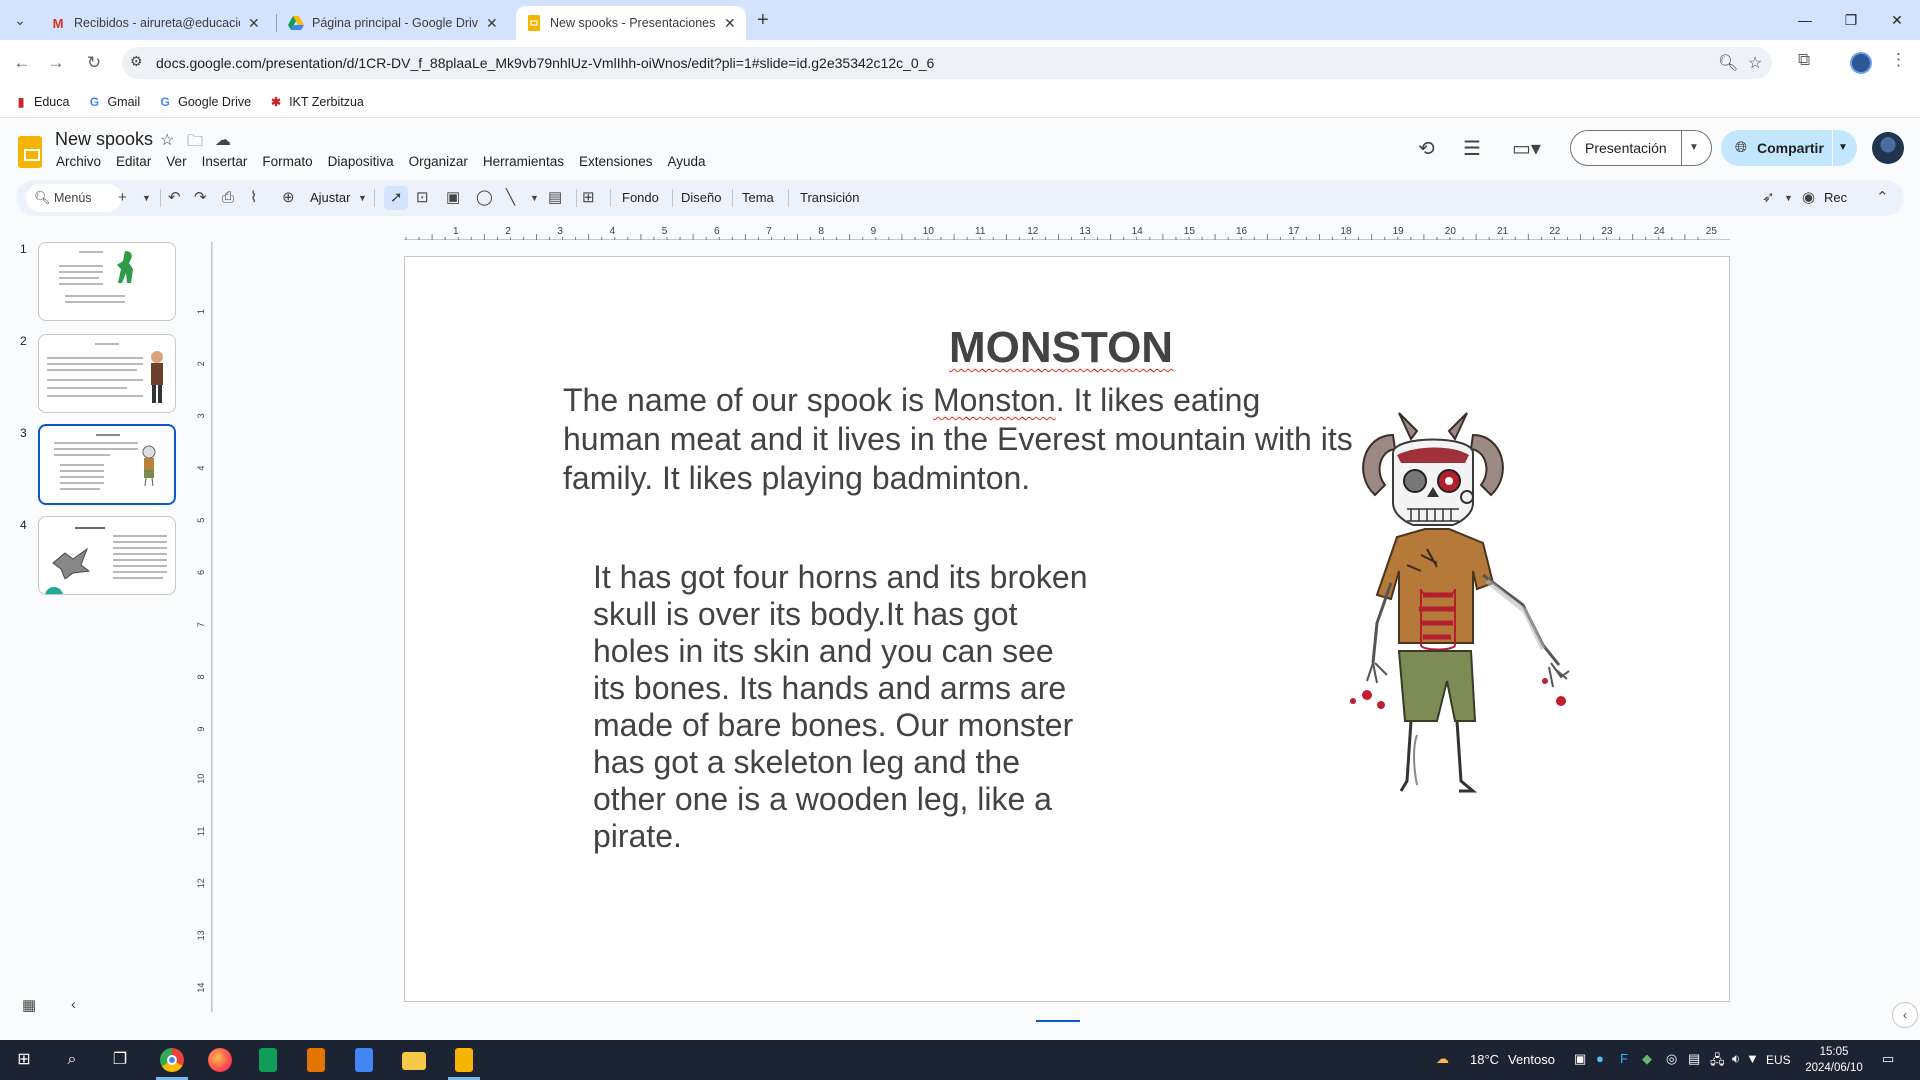 The width and height of the screenshot is (1920, 1080). Describe the element at coordinates (20, 20) in the screenshot. I see `tab-search-icon: ⌄` at that location.